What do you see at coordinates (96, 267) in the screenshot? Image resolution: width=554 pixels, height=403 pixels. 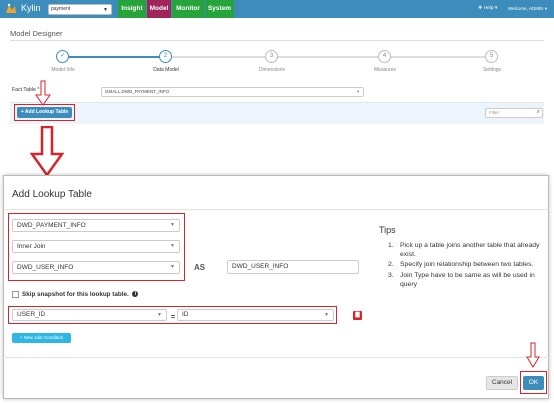 I see `lookup-table-select: DWD_USER_INFO ▼` at bounding box center [96, 267].